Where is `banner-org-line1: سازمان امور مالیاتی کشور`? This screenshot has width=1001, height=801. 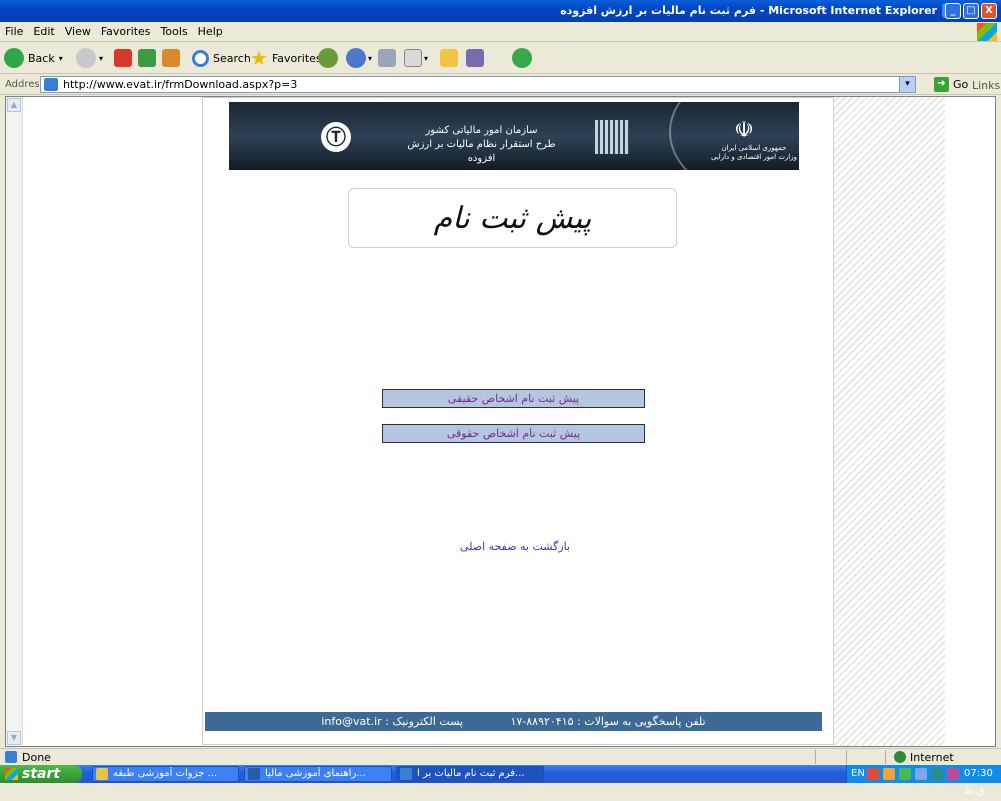
banner-org-line1: سازمان امور مالیاتی کشور is located at coordinates (481, 130).